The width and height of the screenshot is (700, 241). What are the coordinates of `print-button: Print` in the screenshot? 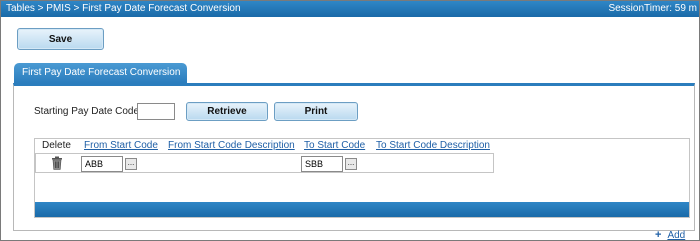 It's located at (316, 111).